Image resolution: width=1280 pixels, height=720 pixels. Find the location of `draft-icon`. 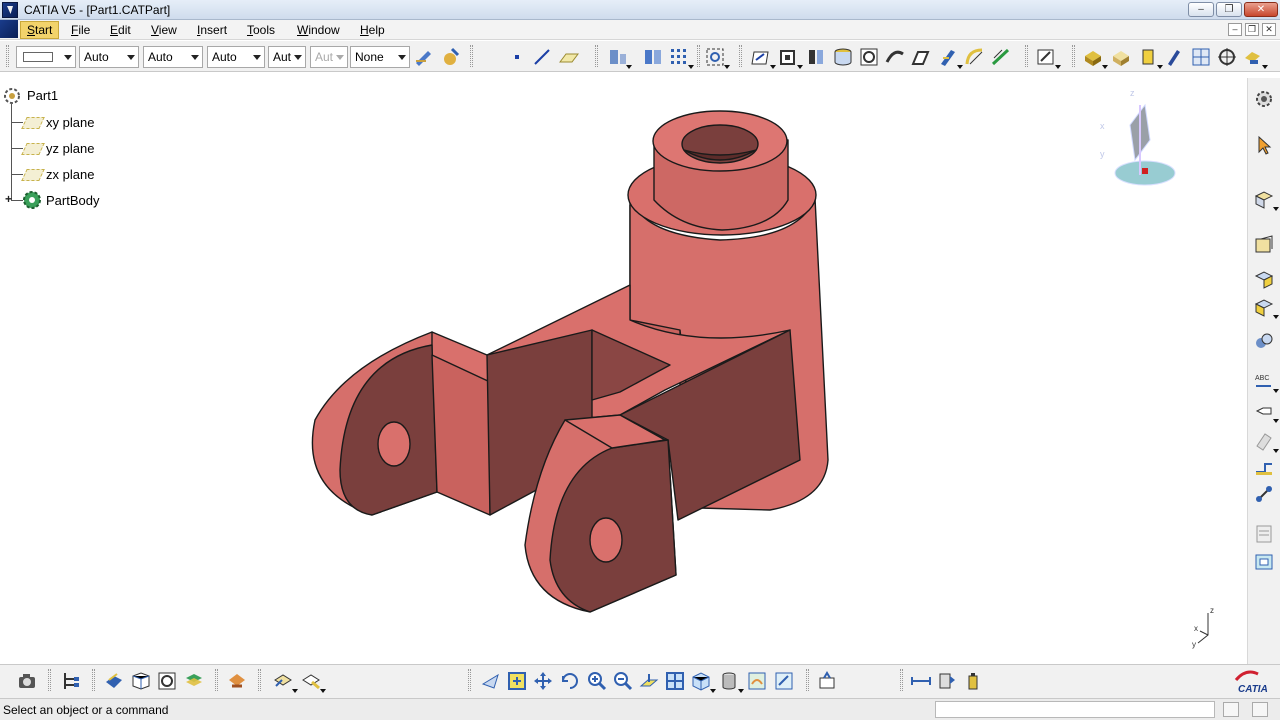

draft-icon is located at coordinates (1048, 57).